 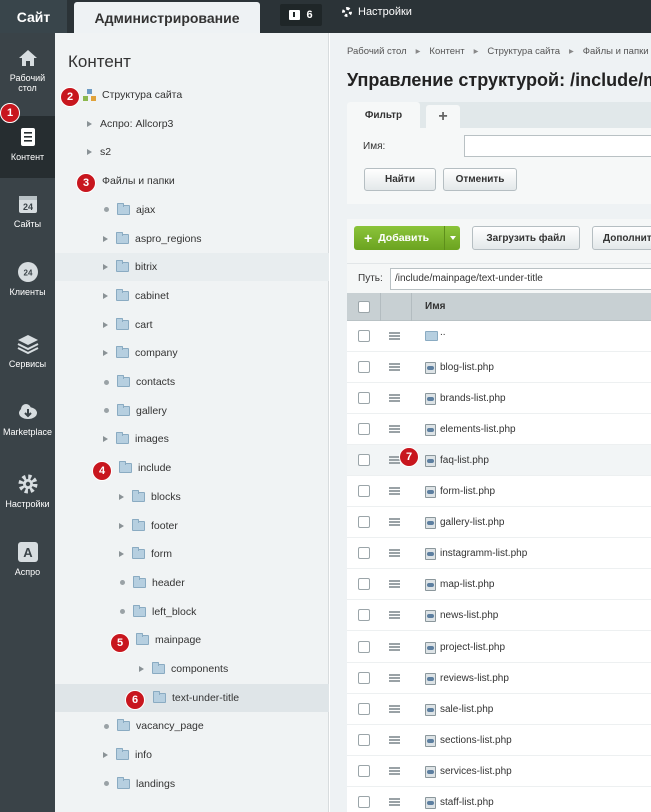 What do you see at coordinates (27, 419) in the screenshot?
I see `nav-marketplace: Marketplace` at bounding box center [27, 419].